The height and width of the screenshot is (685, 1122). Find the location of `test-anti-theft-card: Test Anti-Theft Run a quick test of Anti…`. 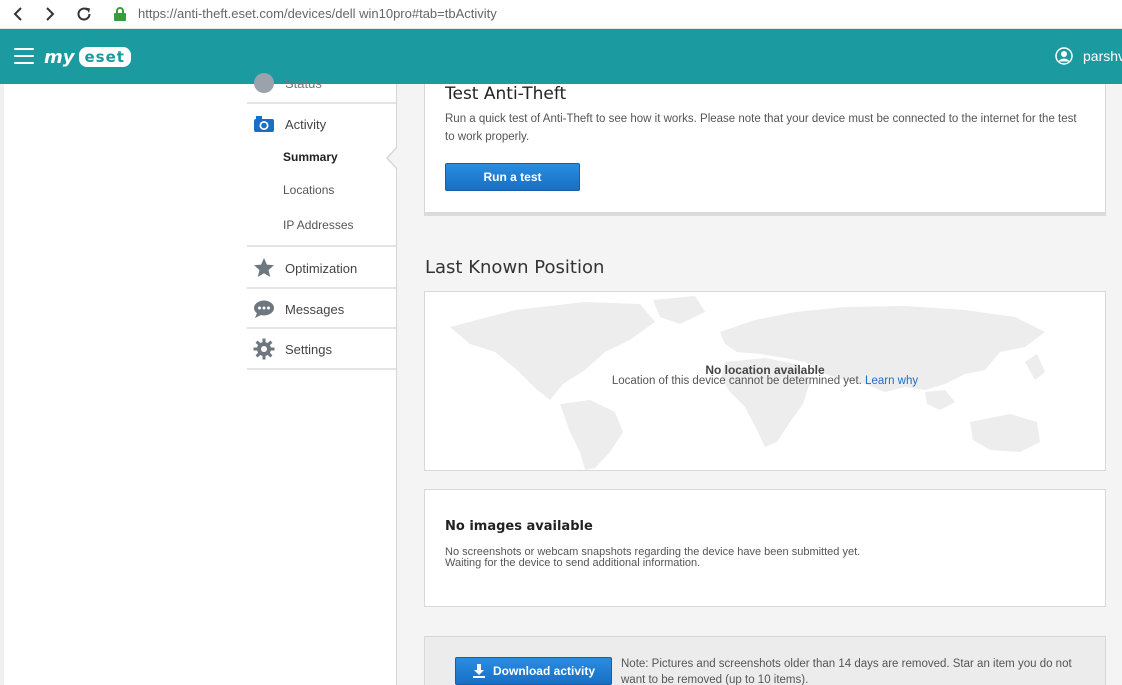

test-anti-theft-card: Test Anti-Theft Run a quick test of Anti… is located at coordinates (765, 148).